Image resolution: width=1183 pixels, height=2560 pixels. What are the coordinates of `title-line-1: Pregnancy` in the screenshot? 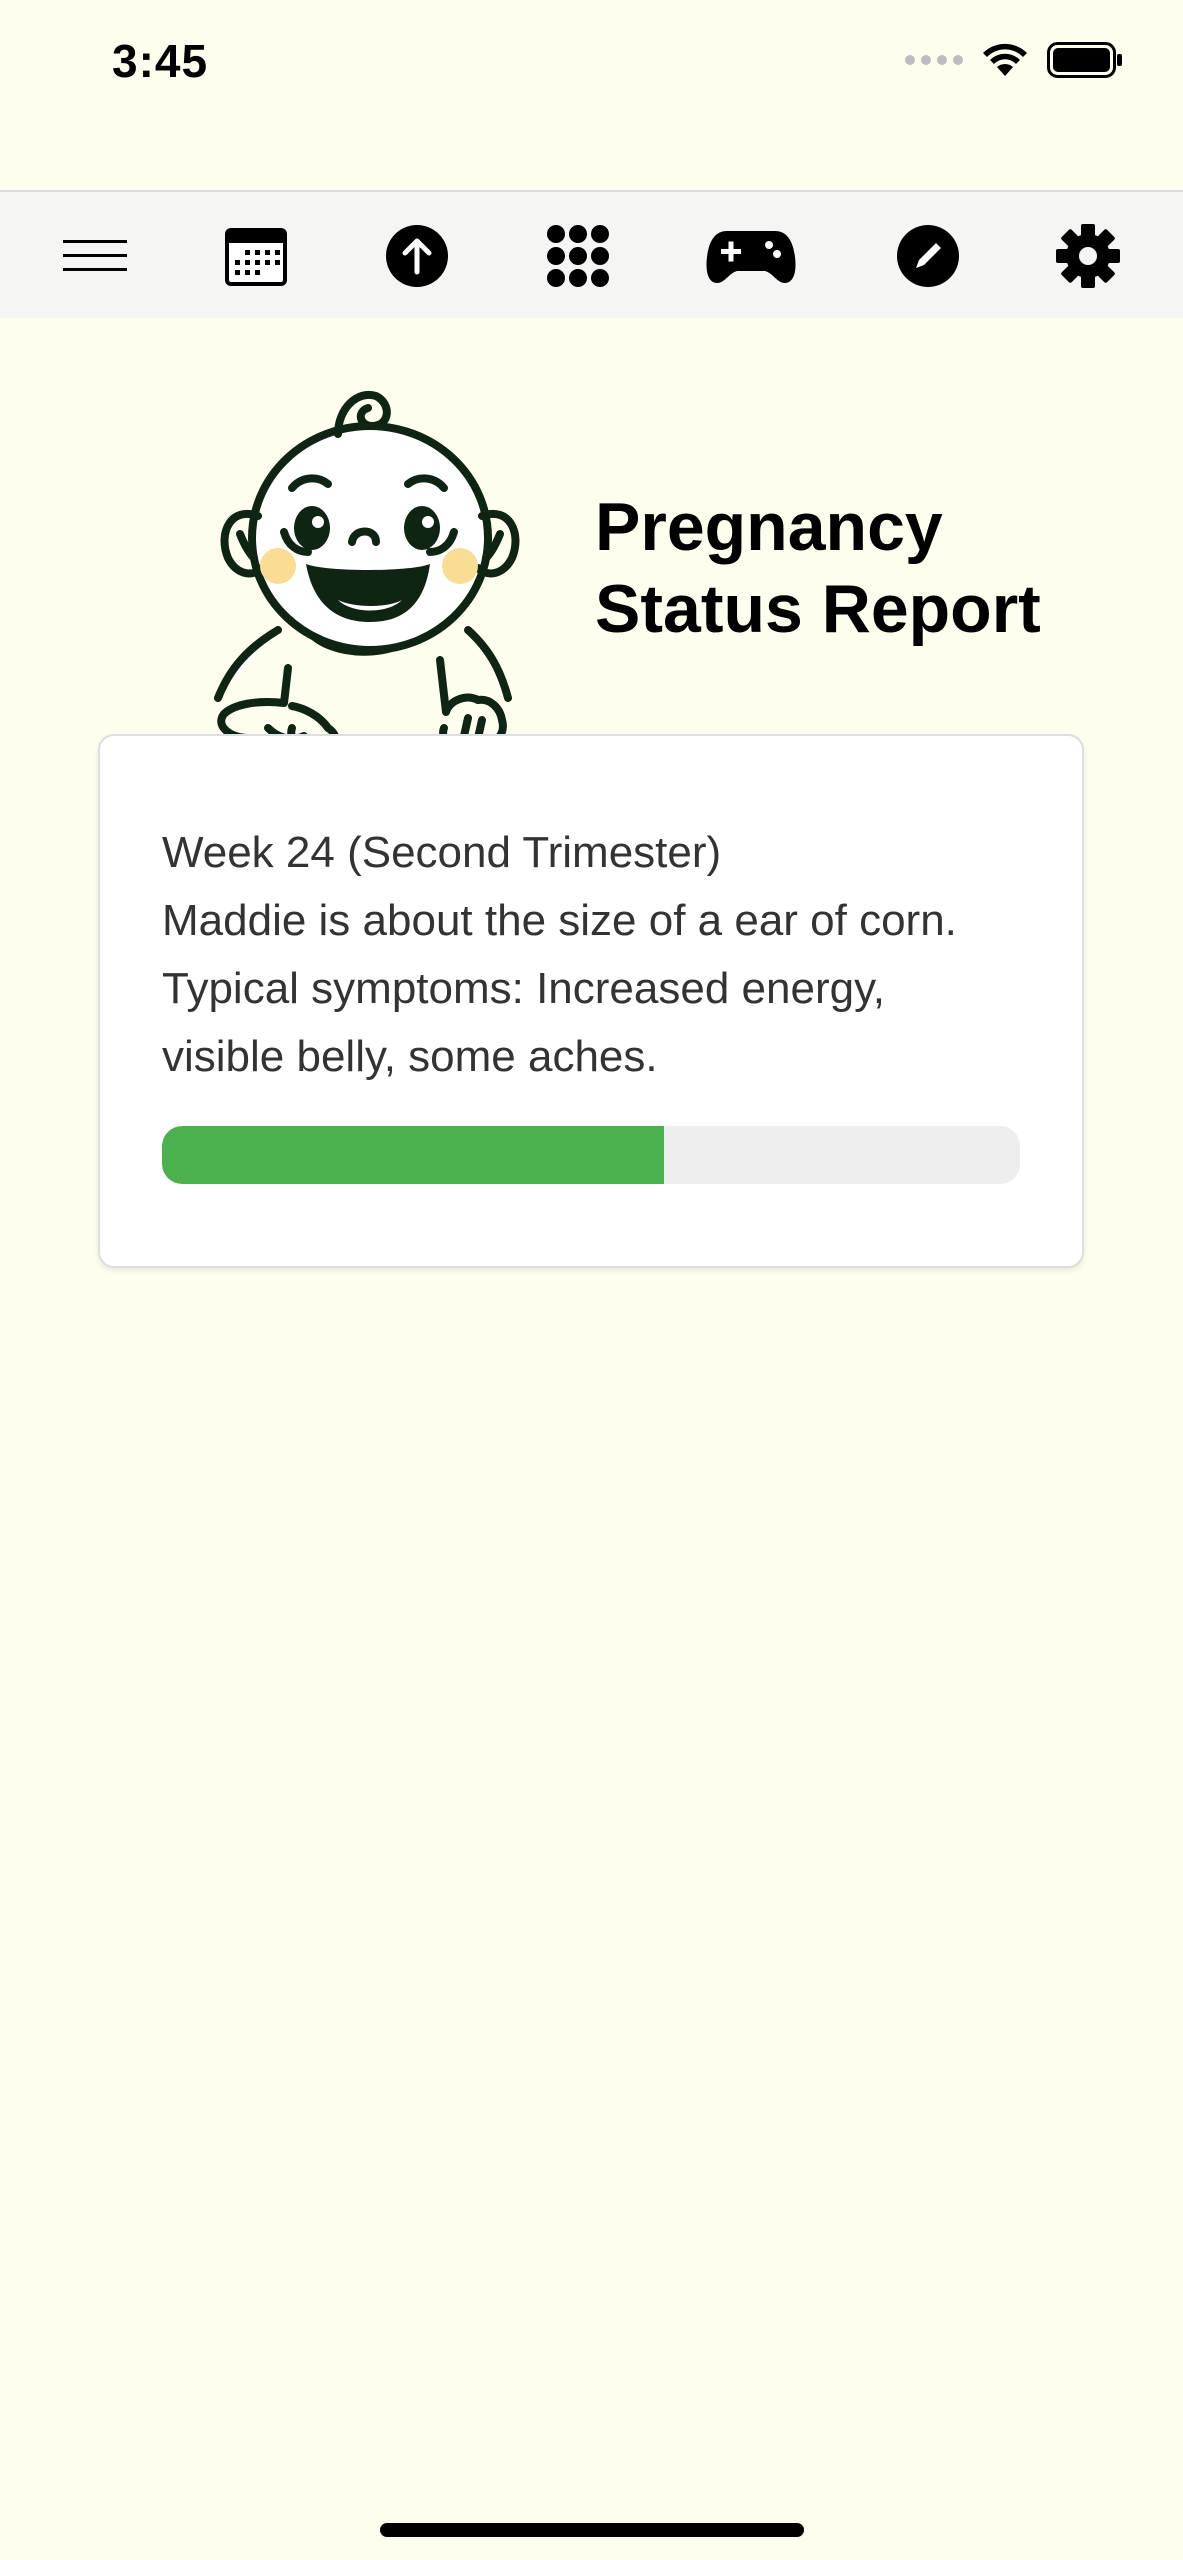 It's located at (769, 527).